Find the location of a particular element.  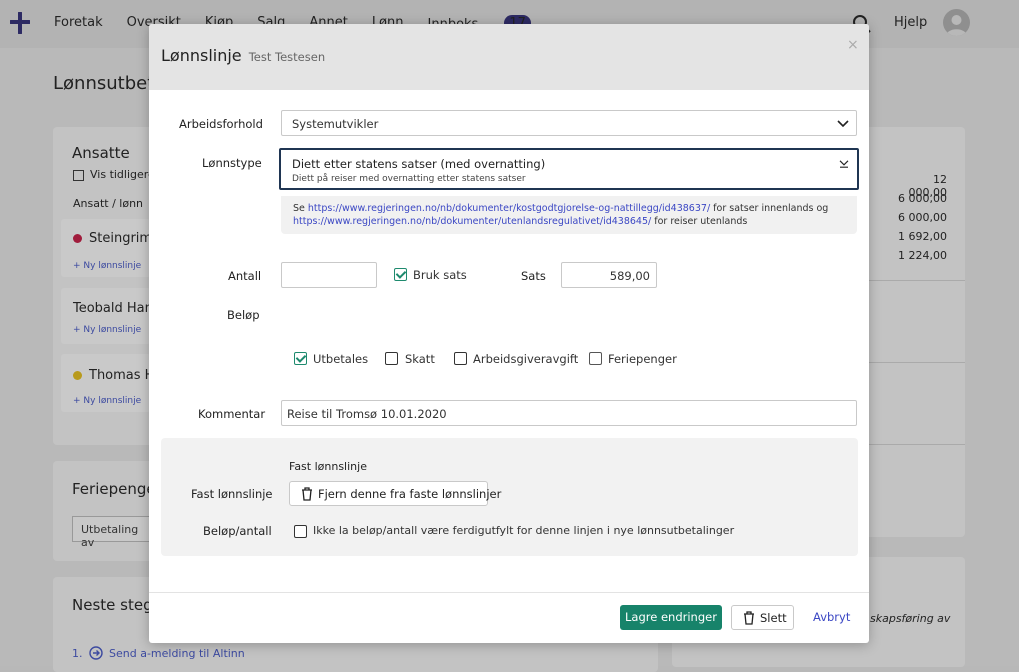

arrow-right-circle-icon is located at coordinates (96, 653).